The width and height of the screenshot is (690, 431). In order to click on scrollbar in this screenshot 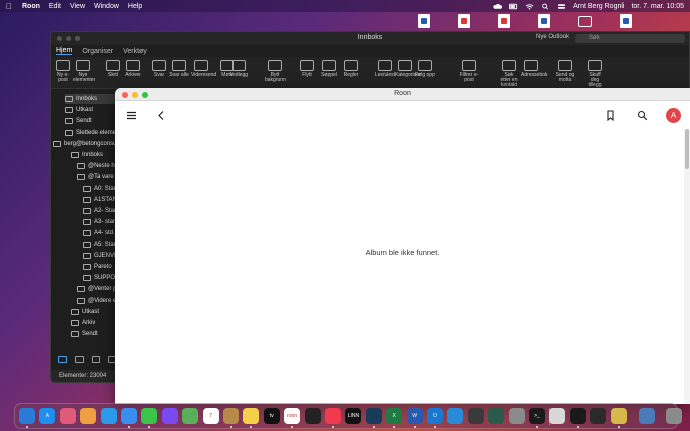, I will do `click(687, 266)`.